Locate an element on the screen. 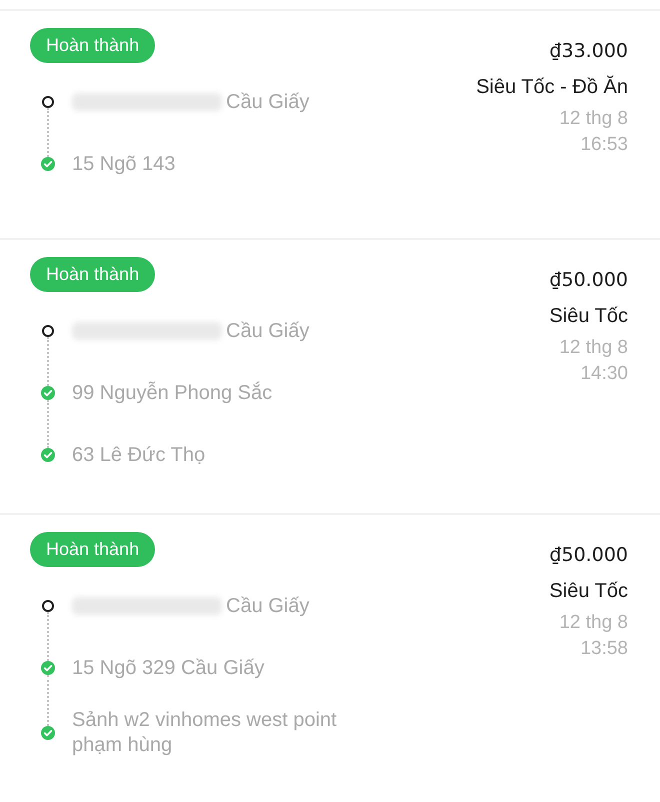 Image resolution: width=660 pixels, height=802 pixels. stop-address: 63 Lê Đức Thọ is located at coordinates (139, 455).